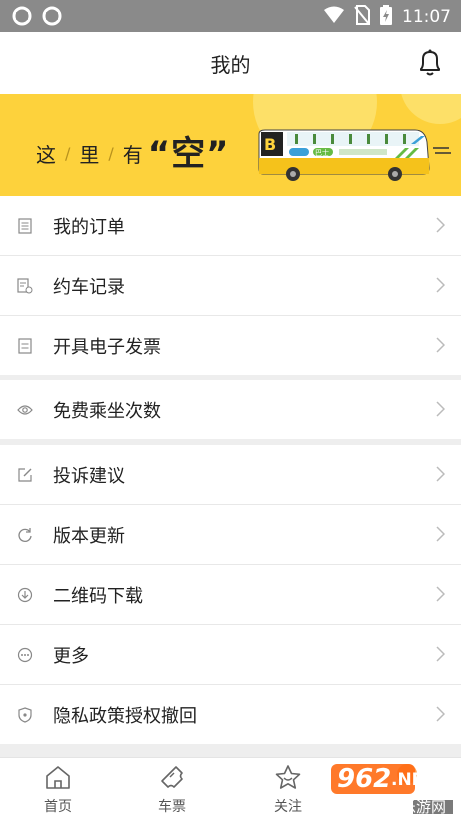  I want to click on tab-tickets: 车票, so click(172, 790).